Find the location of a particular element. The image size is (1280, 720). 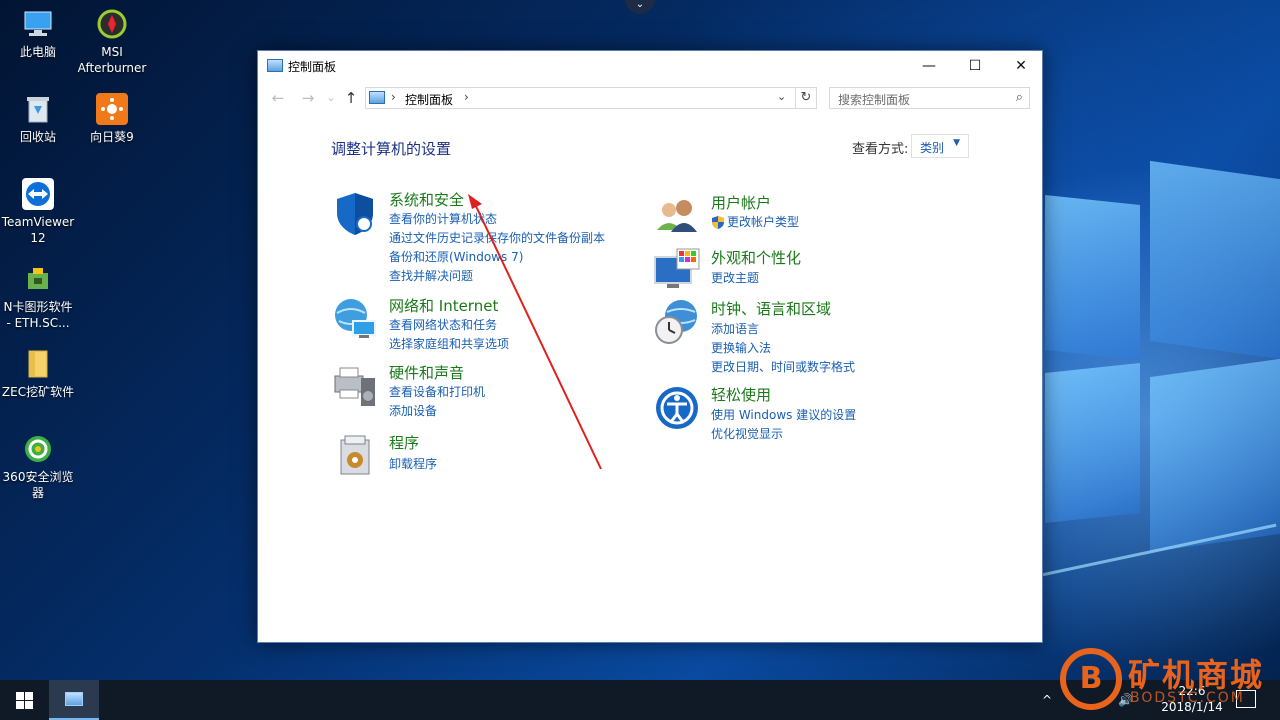

desktop-icon-label: ZEC挖矿软件 is located at coordinates (38, 392).